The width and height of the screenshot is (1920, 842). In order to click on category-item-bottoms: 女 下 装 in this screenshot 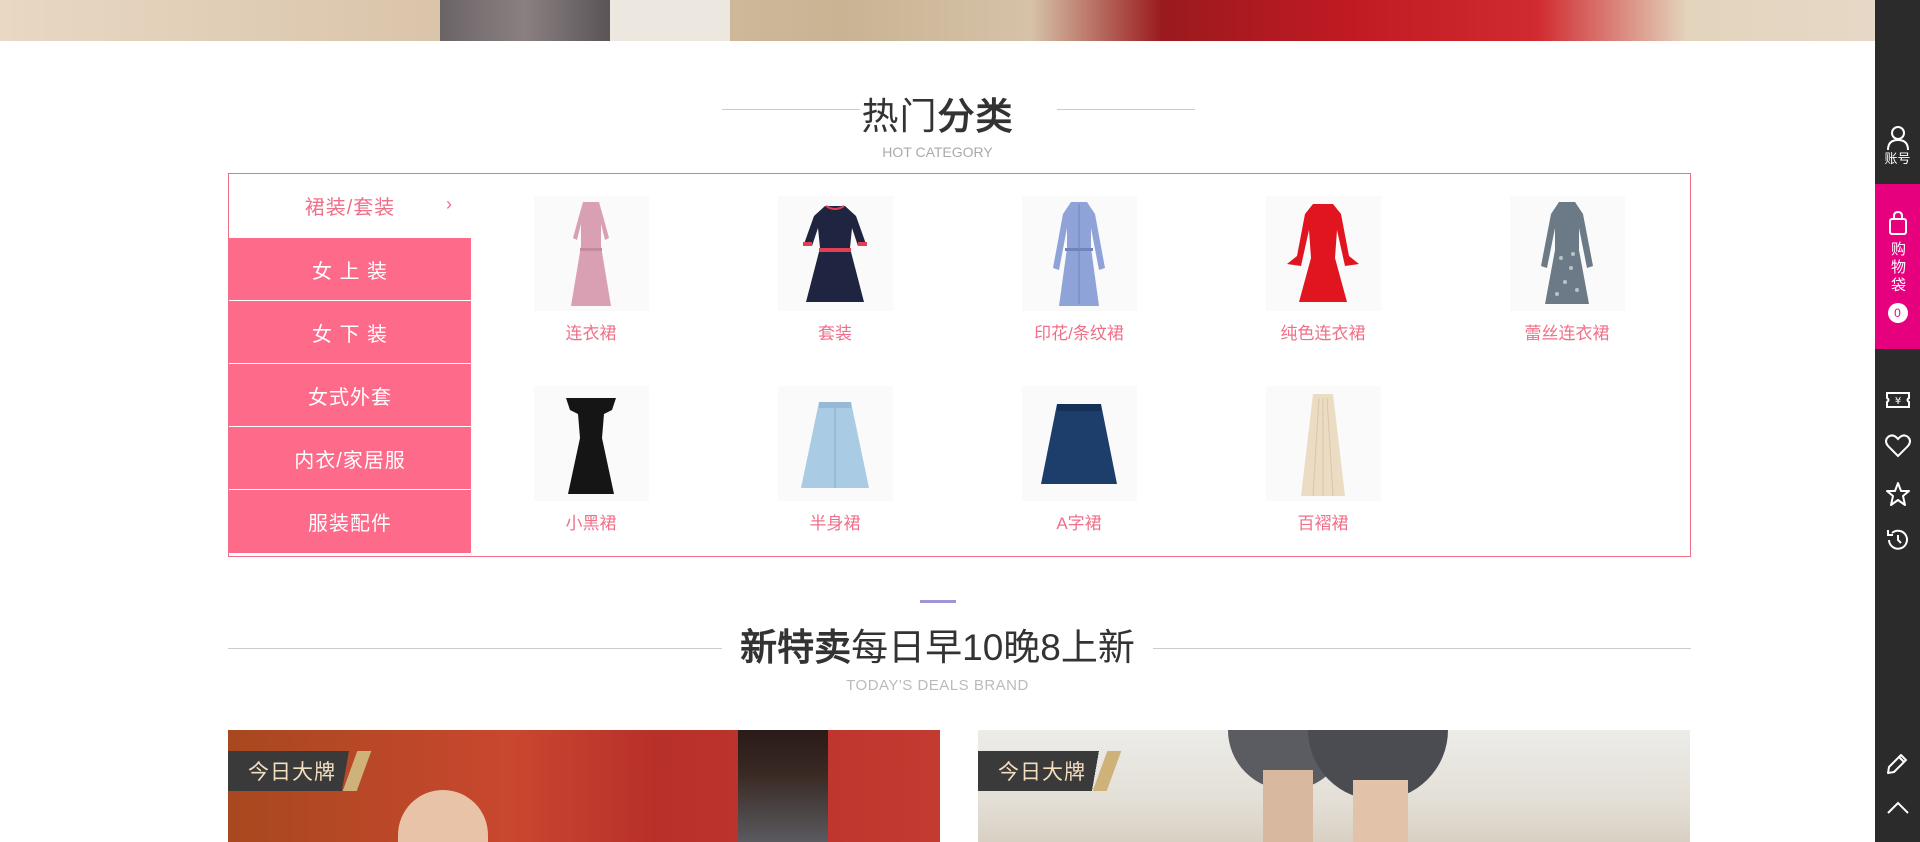, I will do `click(350, 332)`.